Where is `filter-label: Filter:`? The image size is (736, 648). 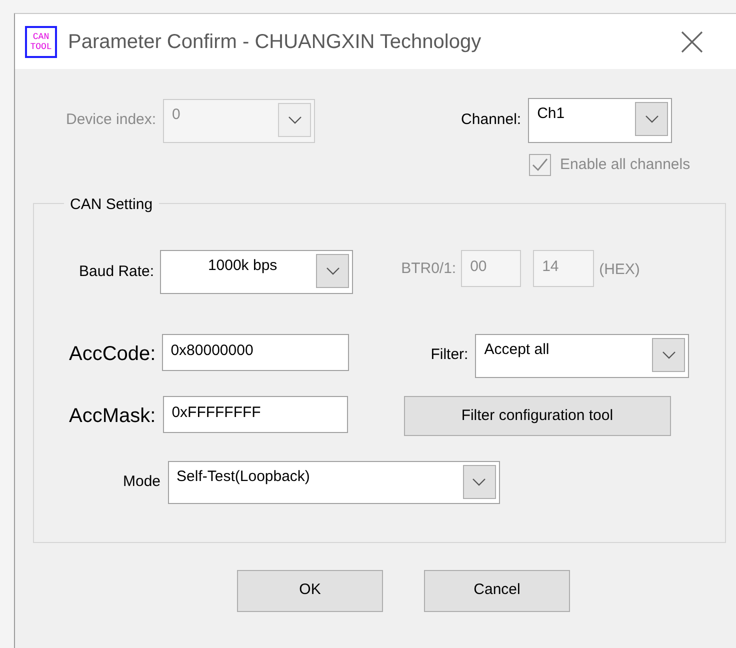 filter-label: Filter: is located at coordinates (449, 355).